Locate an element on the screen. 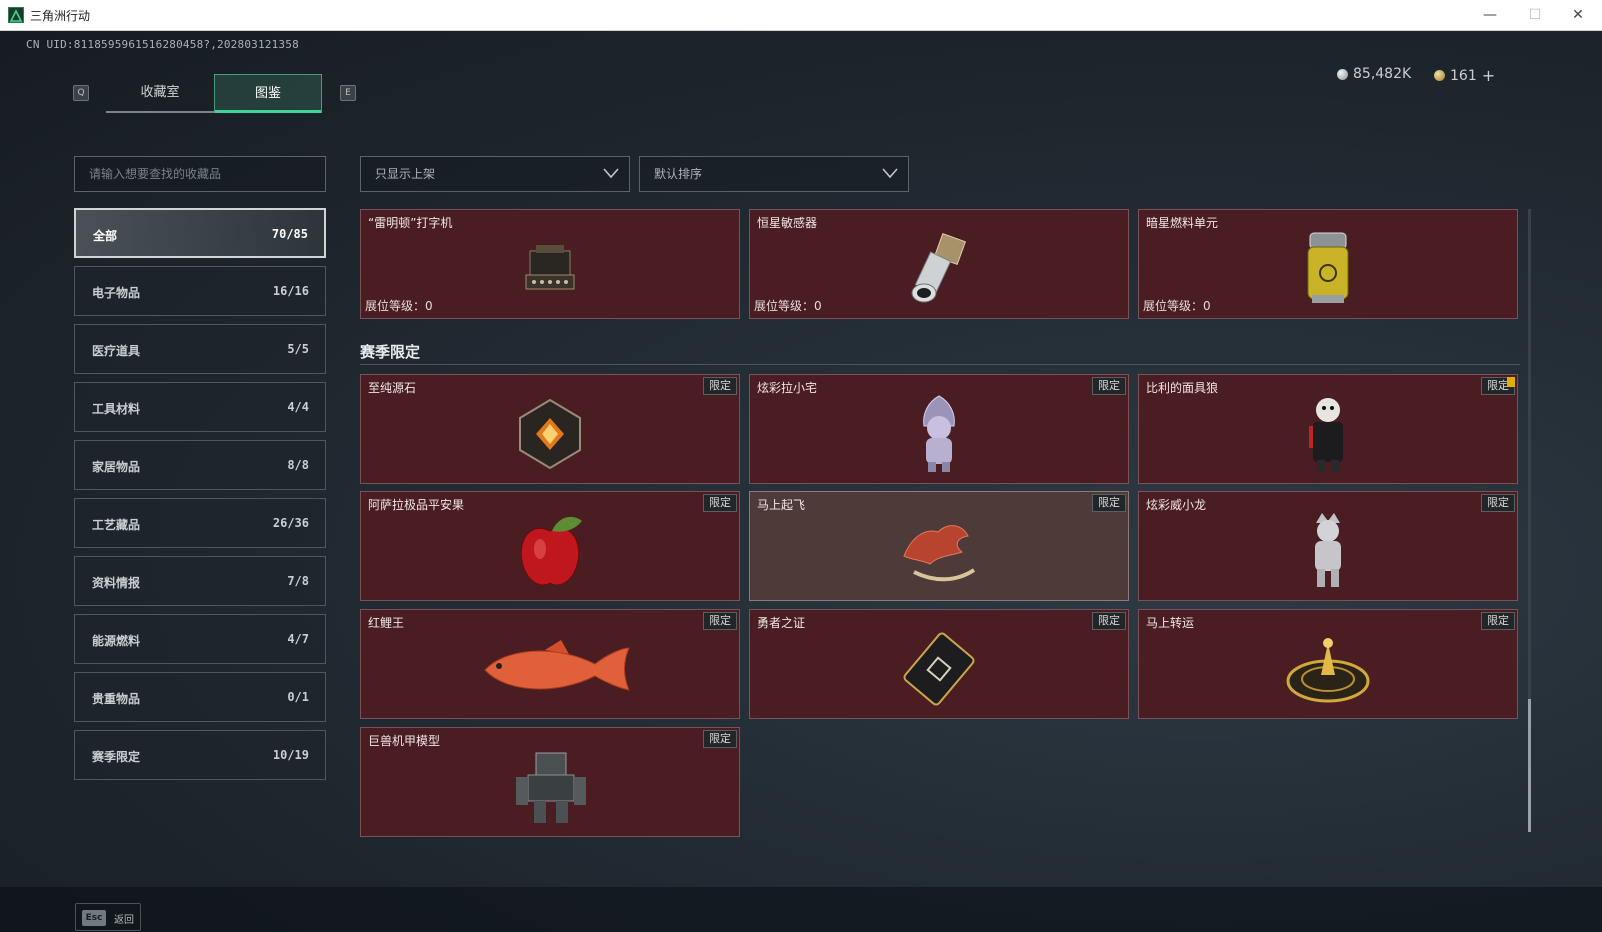 The width and height of the screenshot is (1602, 932). add-currency-button: + is located at coordinates (1488, 75).